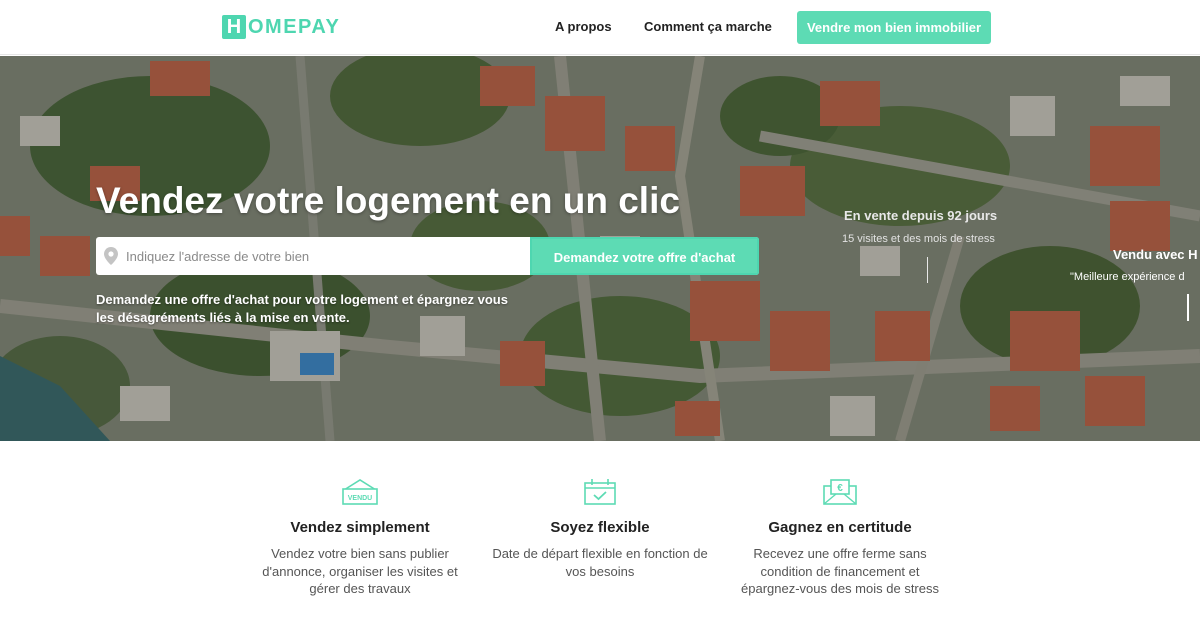  I want to click on address-search-bar: Demandez votre offre d'achat, so click(427, 256).